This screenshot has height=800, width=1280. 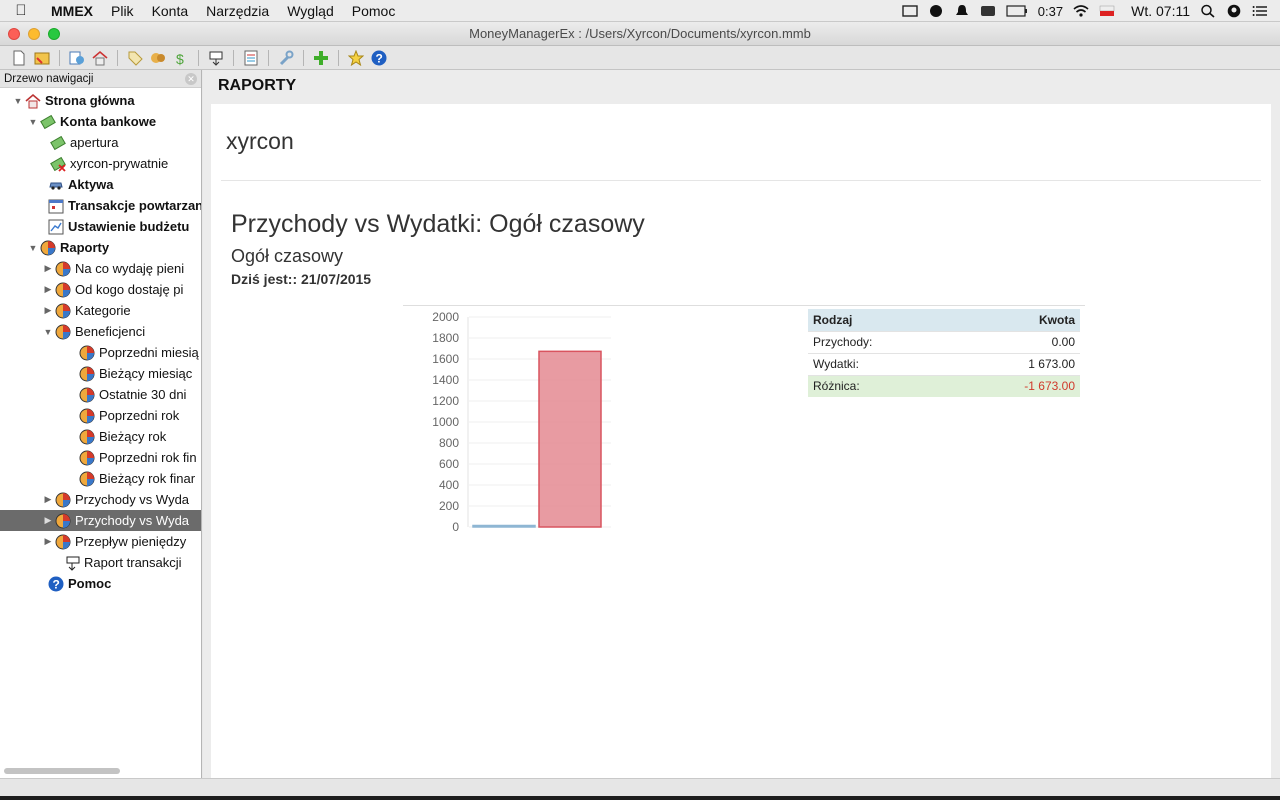 I want to click on nav-item-bank-accounts: ▼ Konta bankowe, so click(x=100, y=121).